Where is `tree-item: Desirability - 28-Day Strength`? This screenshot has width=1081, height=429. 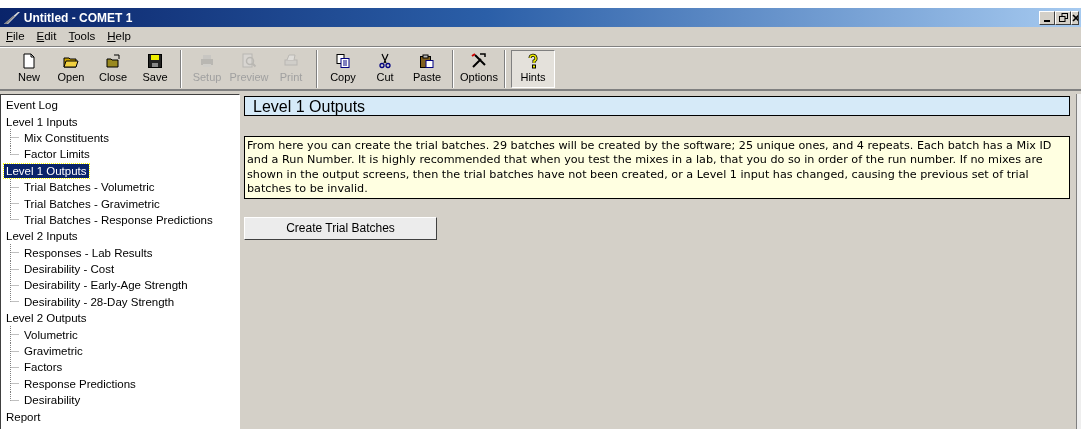 tree-item: Desirability - 28-Day Strength is located at coordinates (99, 301).